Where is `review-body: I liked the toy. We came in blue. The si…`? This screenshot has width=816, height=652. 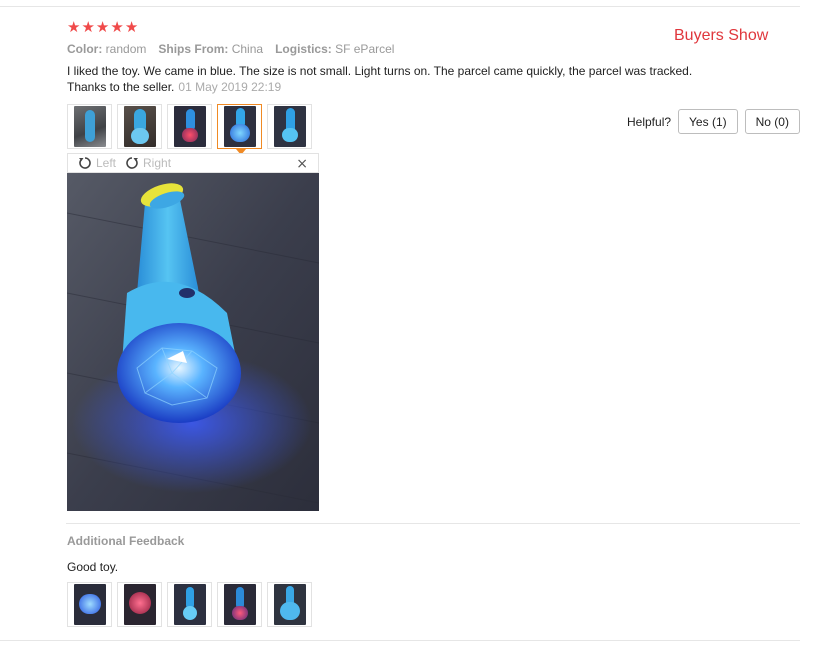
review-body: I liked the toy. We came in blue. The si… is located at coordinates (380, 79).